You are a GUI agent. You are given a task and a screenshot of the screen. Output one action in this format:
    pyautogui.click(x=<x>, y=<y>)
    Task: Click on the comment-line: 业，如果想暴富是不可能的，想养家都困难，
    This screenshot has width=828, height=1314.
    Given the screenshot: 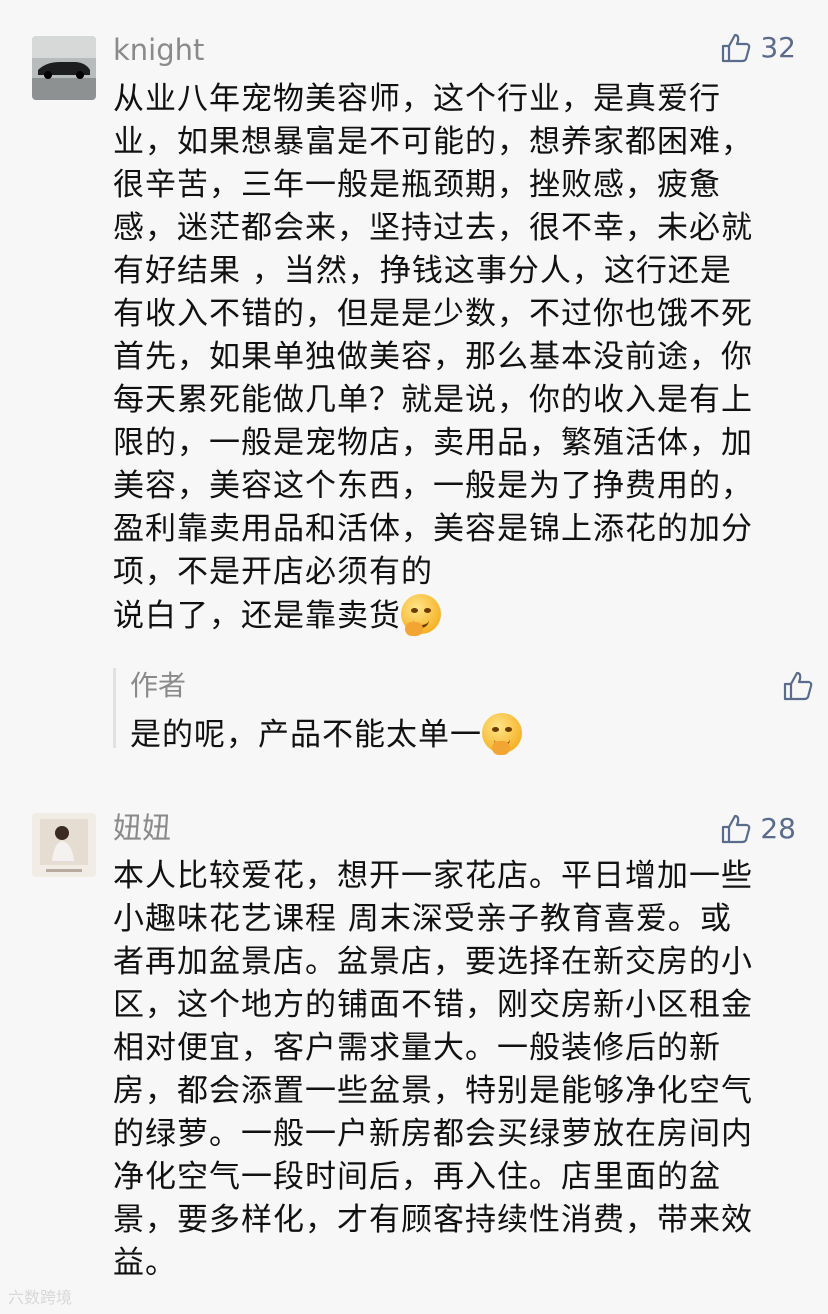 What is the action you would take?
    pyautogui.click(x=433, y=142)
    